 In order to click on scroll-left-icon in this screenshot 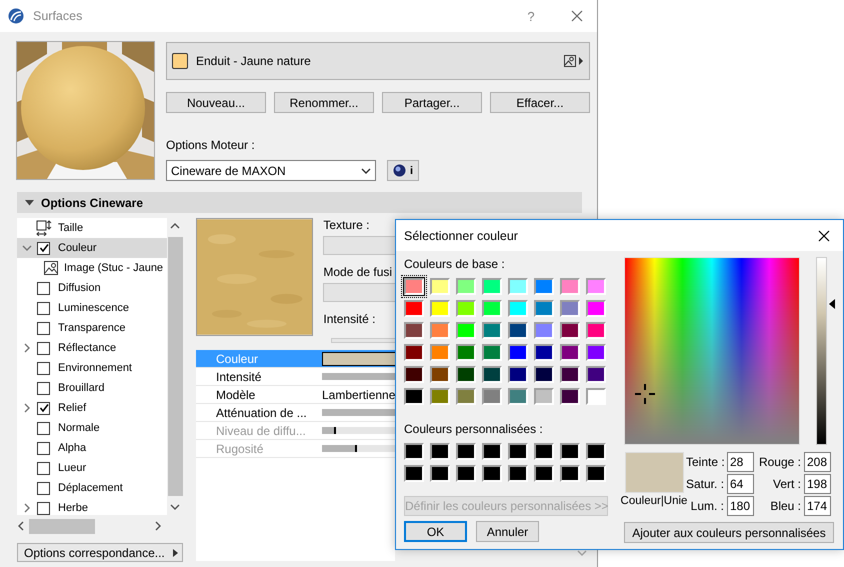, I will do `click(21, 526)`.